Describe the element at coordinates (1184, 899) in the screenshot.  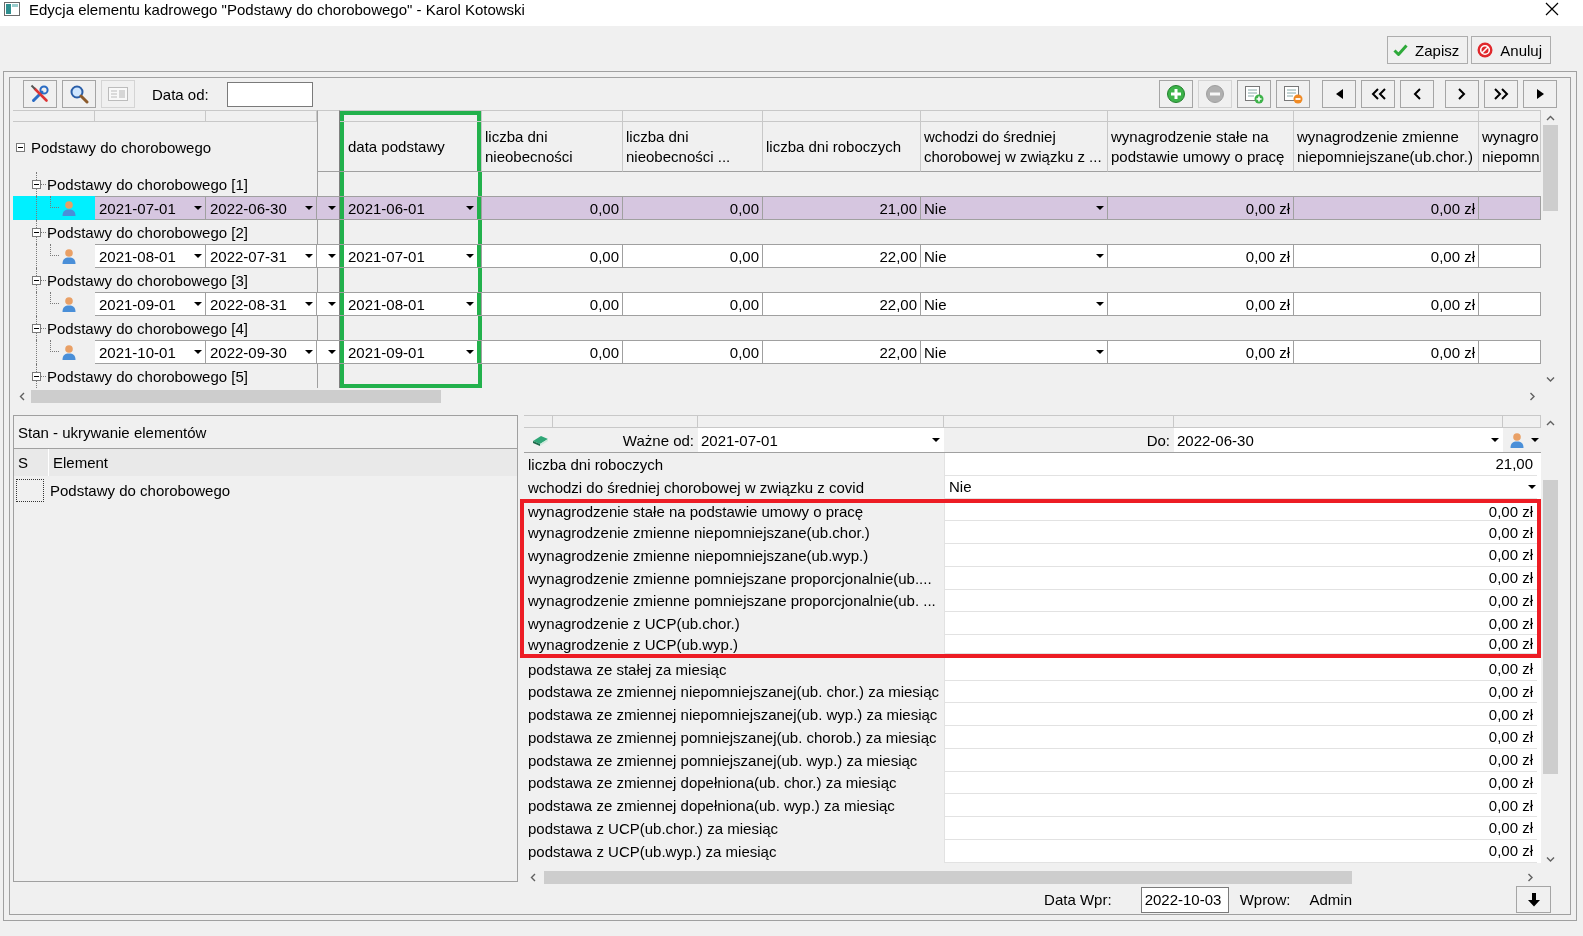
I see `date-field: 2022-10-03` at that location.